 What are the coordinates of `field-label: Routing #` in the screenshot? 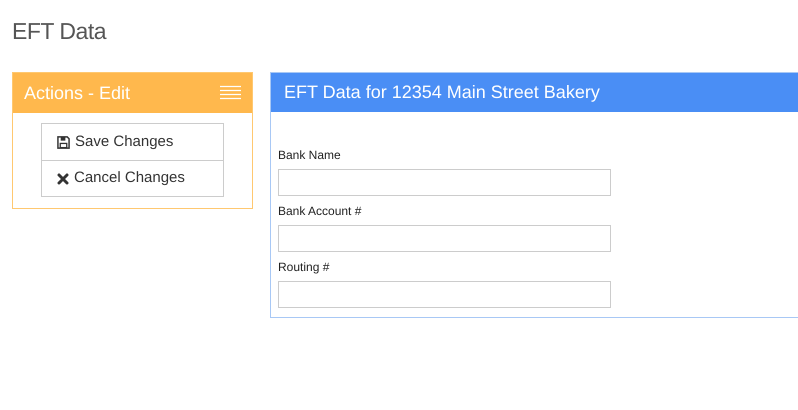 It's located at (304, 267).